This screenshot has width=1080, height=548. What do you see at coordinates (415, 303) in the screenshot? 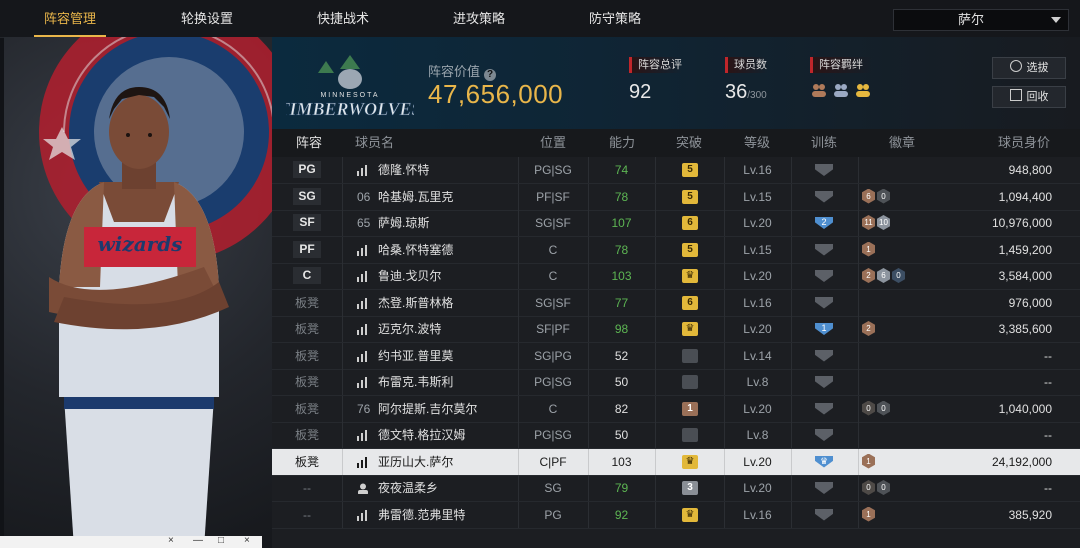
I see `player-name: 杰登.斯普林格` at bounding box center [415, 303].